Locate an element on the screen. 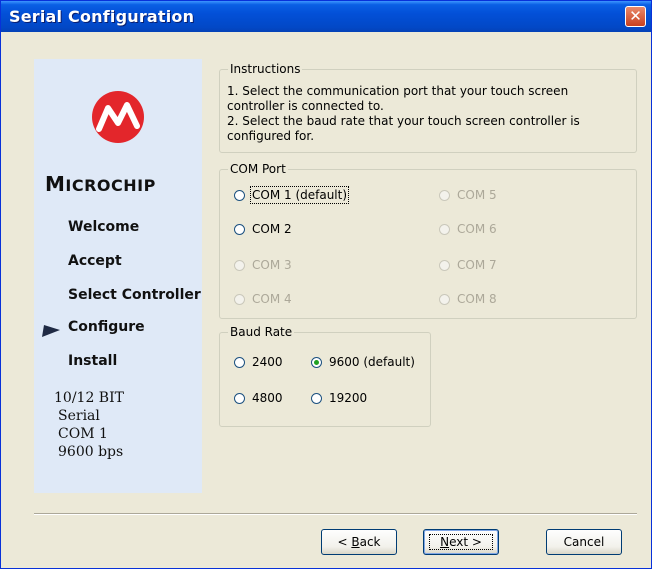  nav-step-select-controller: Select Controller is located at coordinates (134, 295).